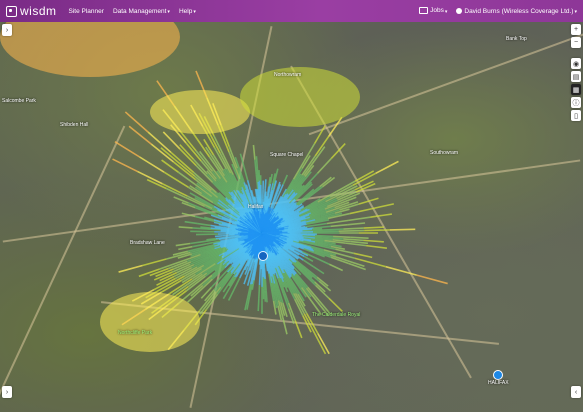  I want to click on site-marker, so click(498, 375).